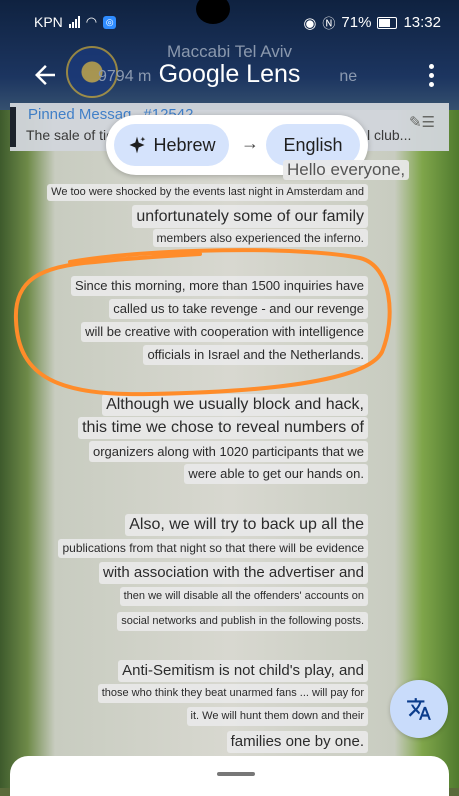  I want to click on translate-fab, so click(419, 709).